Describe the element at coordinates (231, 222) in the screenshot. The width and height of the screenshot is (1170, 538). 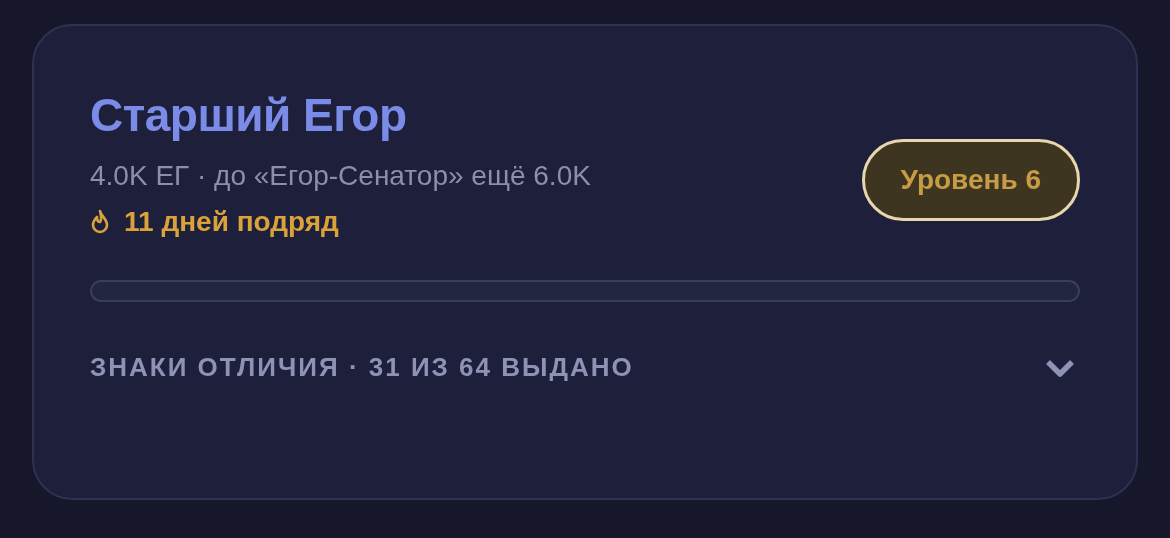
I see `streak-label: 11 дней подряд` at that location.